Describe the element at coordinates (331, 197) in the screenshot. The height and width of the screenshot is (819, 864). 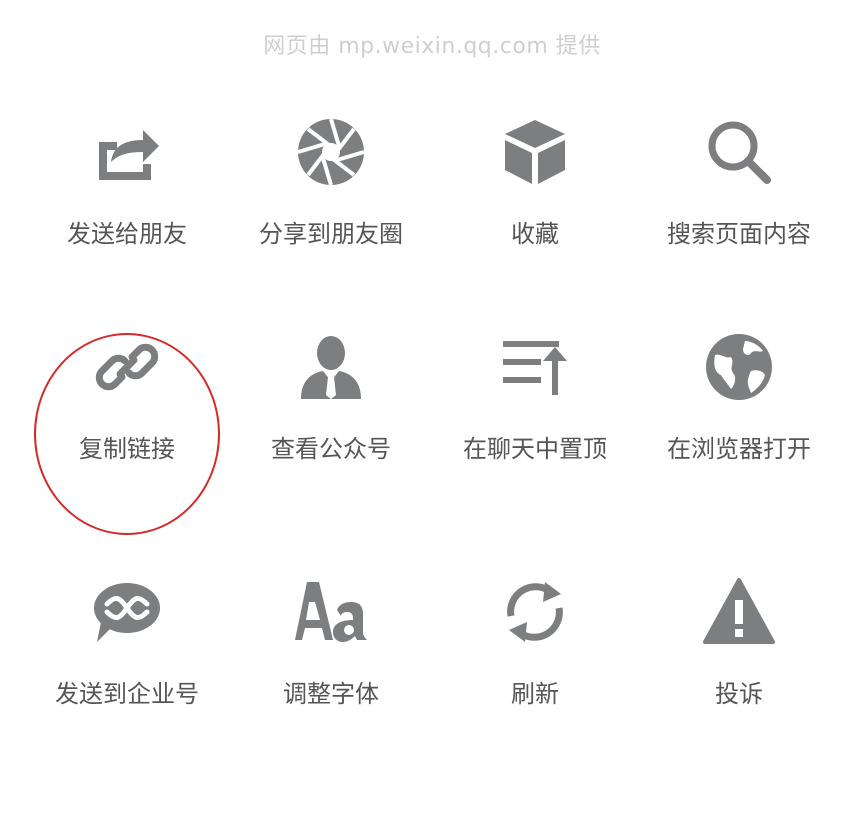
I see `share-to-moments-button: 分享到朋友圈` at that location.